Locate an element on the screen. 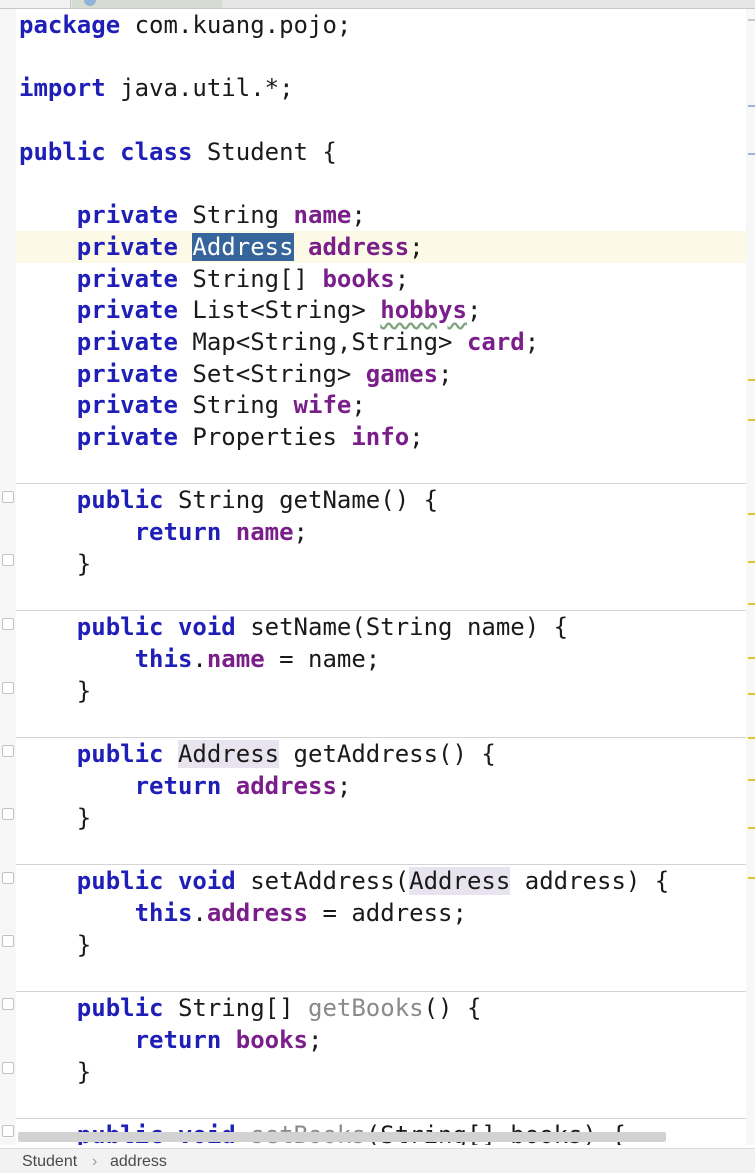 The image size is (755, 1174). code-line: this.address = address; is located at coordinates (381, 913).